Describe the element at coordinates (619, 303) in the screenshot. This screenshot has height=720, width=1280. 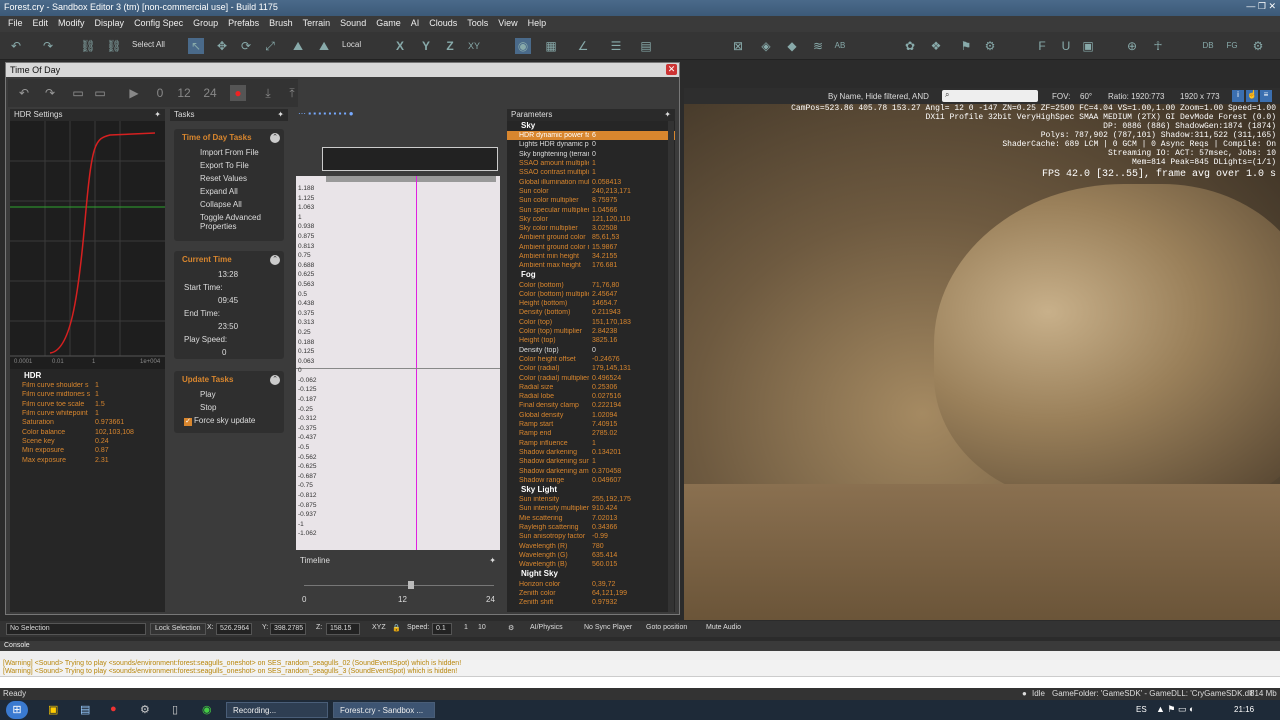
I see `param-value: 14654.7` at that location.